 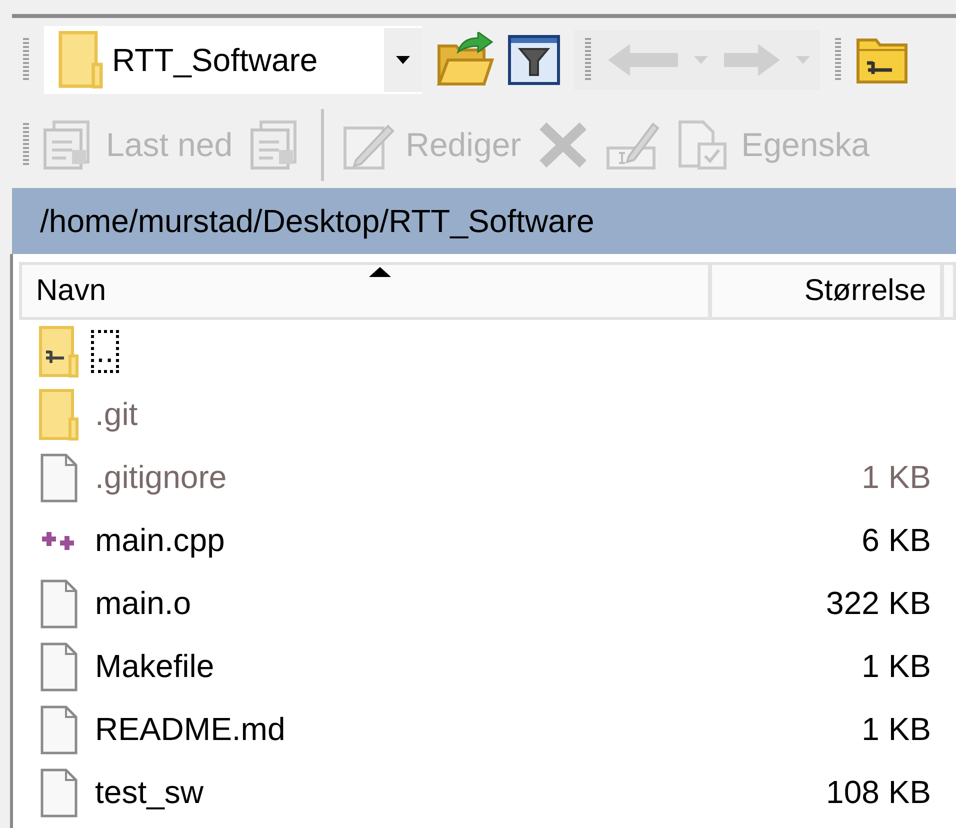 What do you see at coordinates (160, 540) in the screenshot?
I see `file-name: main.cpp` at bounding box center [160, 540].